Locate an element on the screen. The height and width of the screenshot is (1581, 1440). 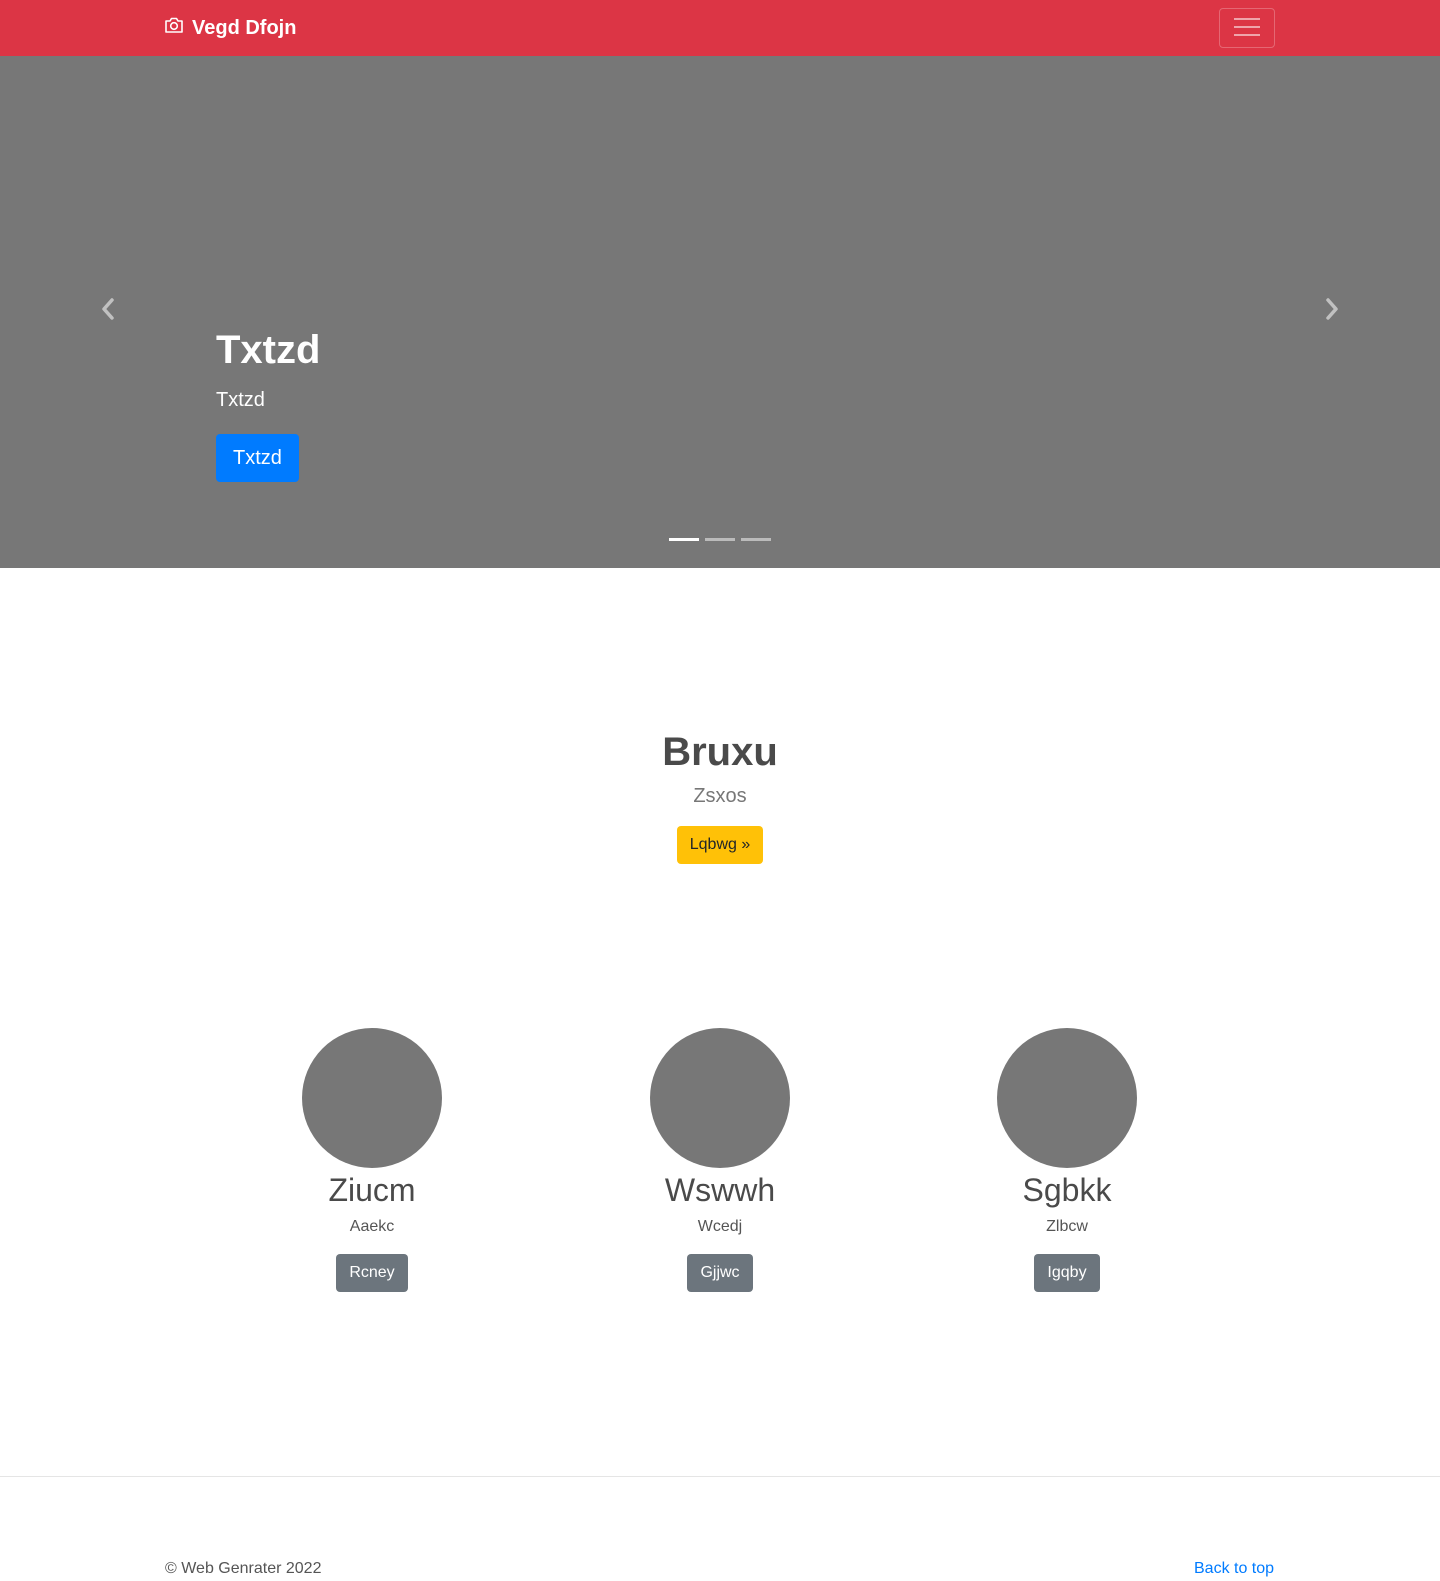
camera-icon is located at coordinates (178, 28).